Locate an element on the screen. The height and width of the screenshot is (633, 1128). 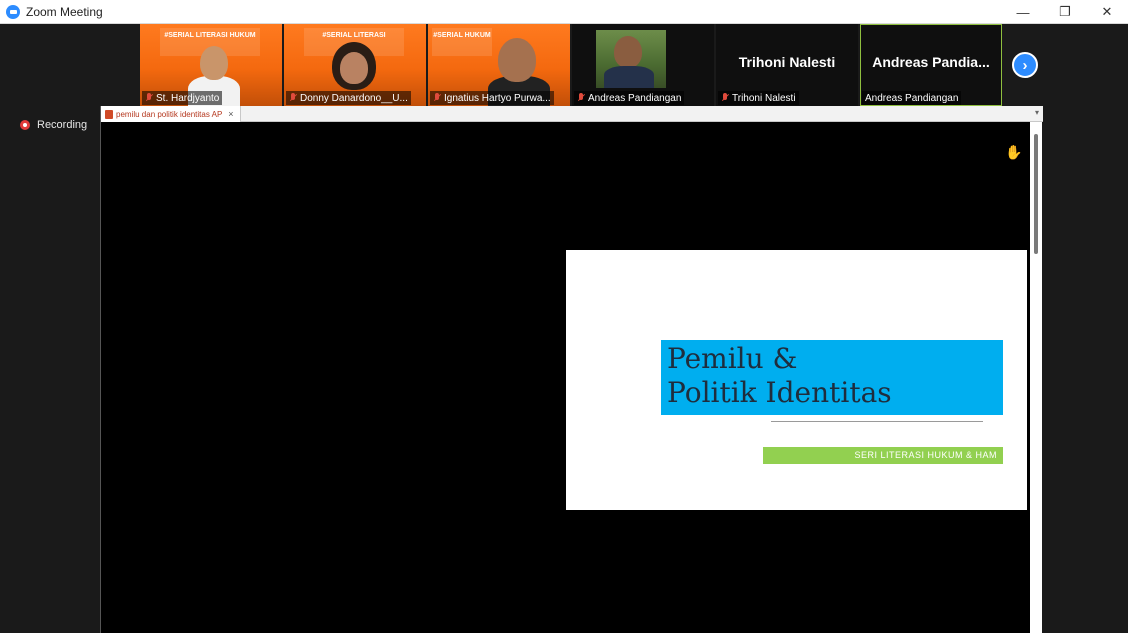
window-title: Zoom Meeting is located at coordinates (64, 11).